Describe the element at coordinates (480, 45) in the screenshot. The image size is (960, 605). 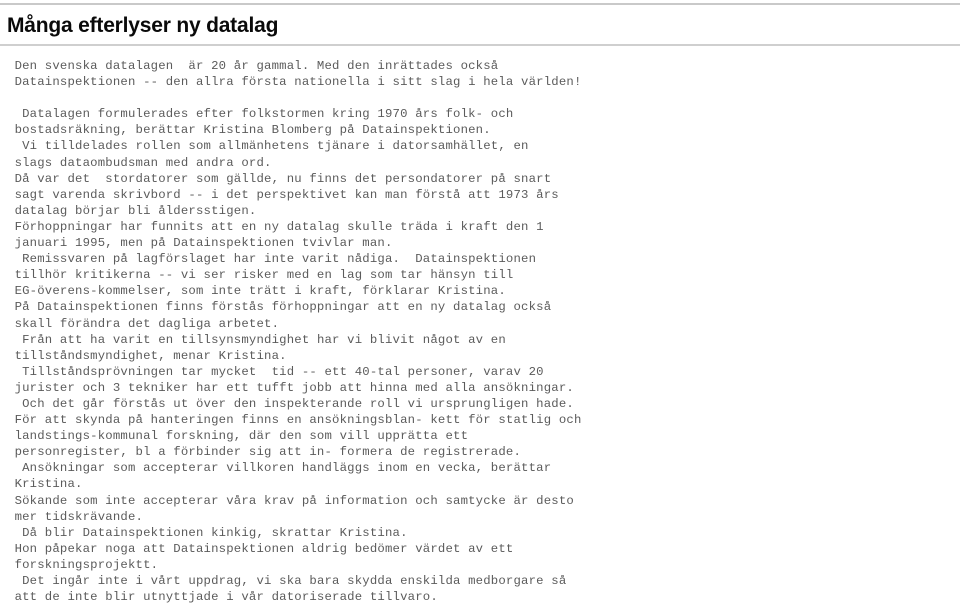
I see `title-divider` at that location.